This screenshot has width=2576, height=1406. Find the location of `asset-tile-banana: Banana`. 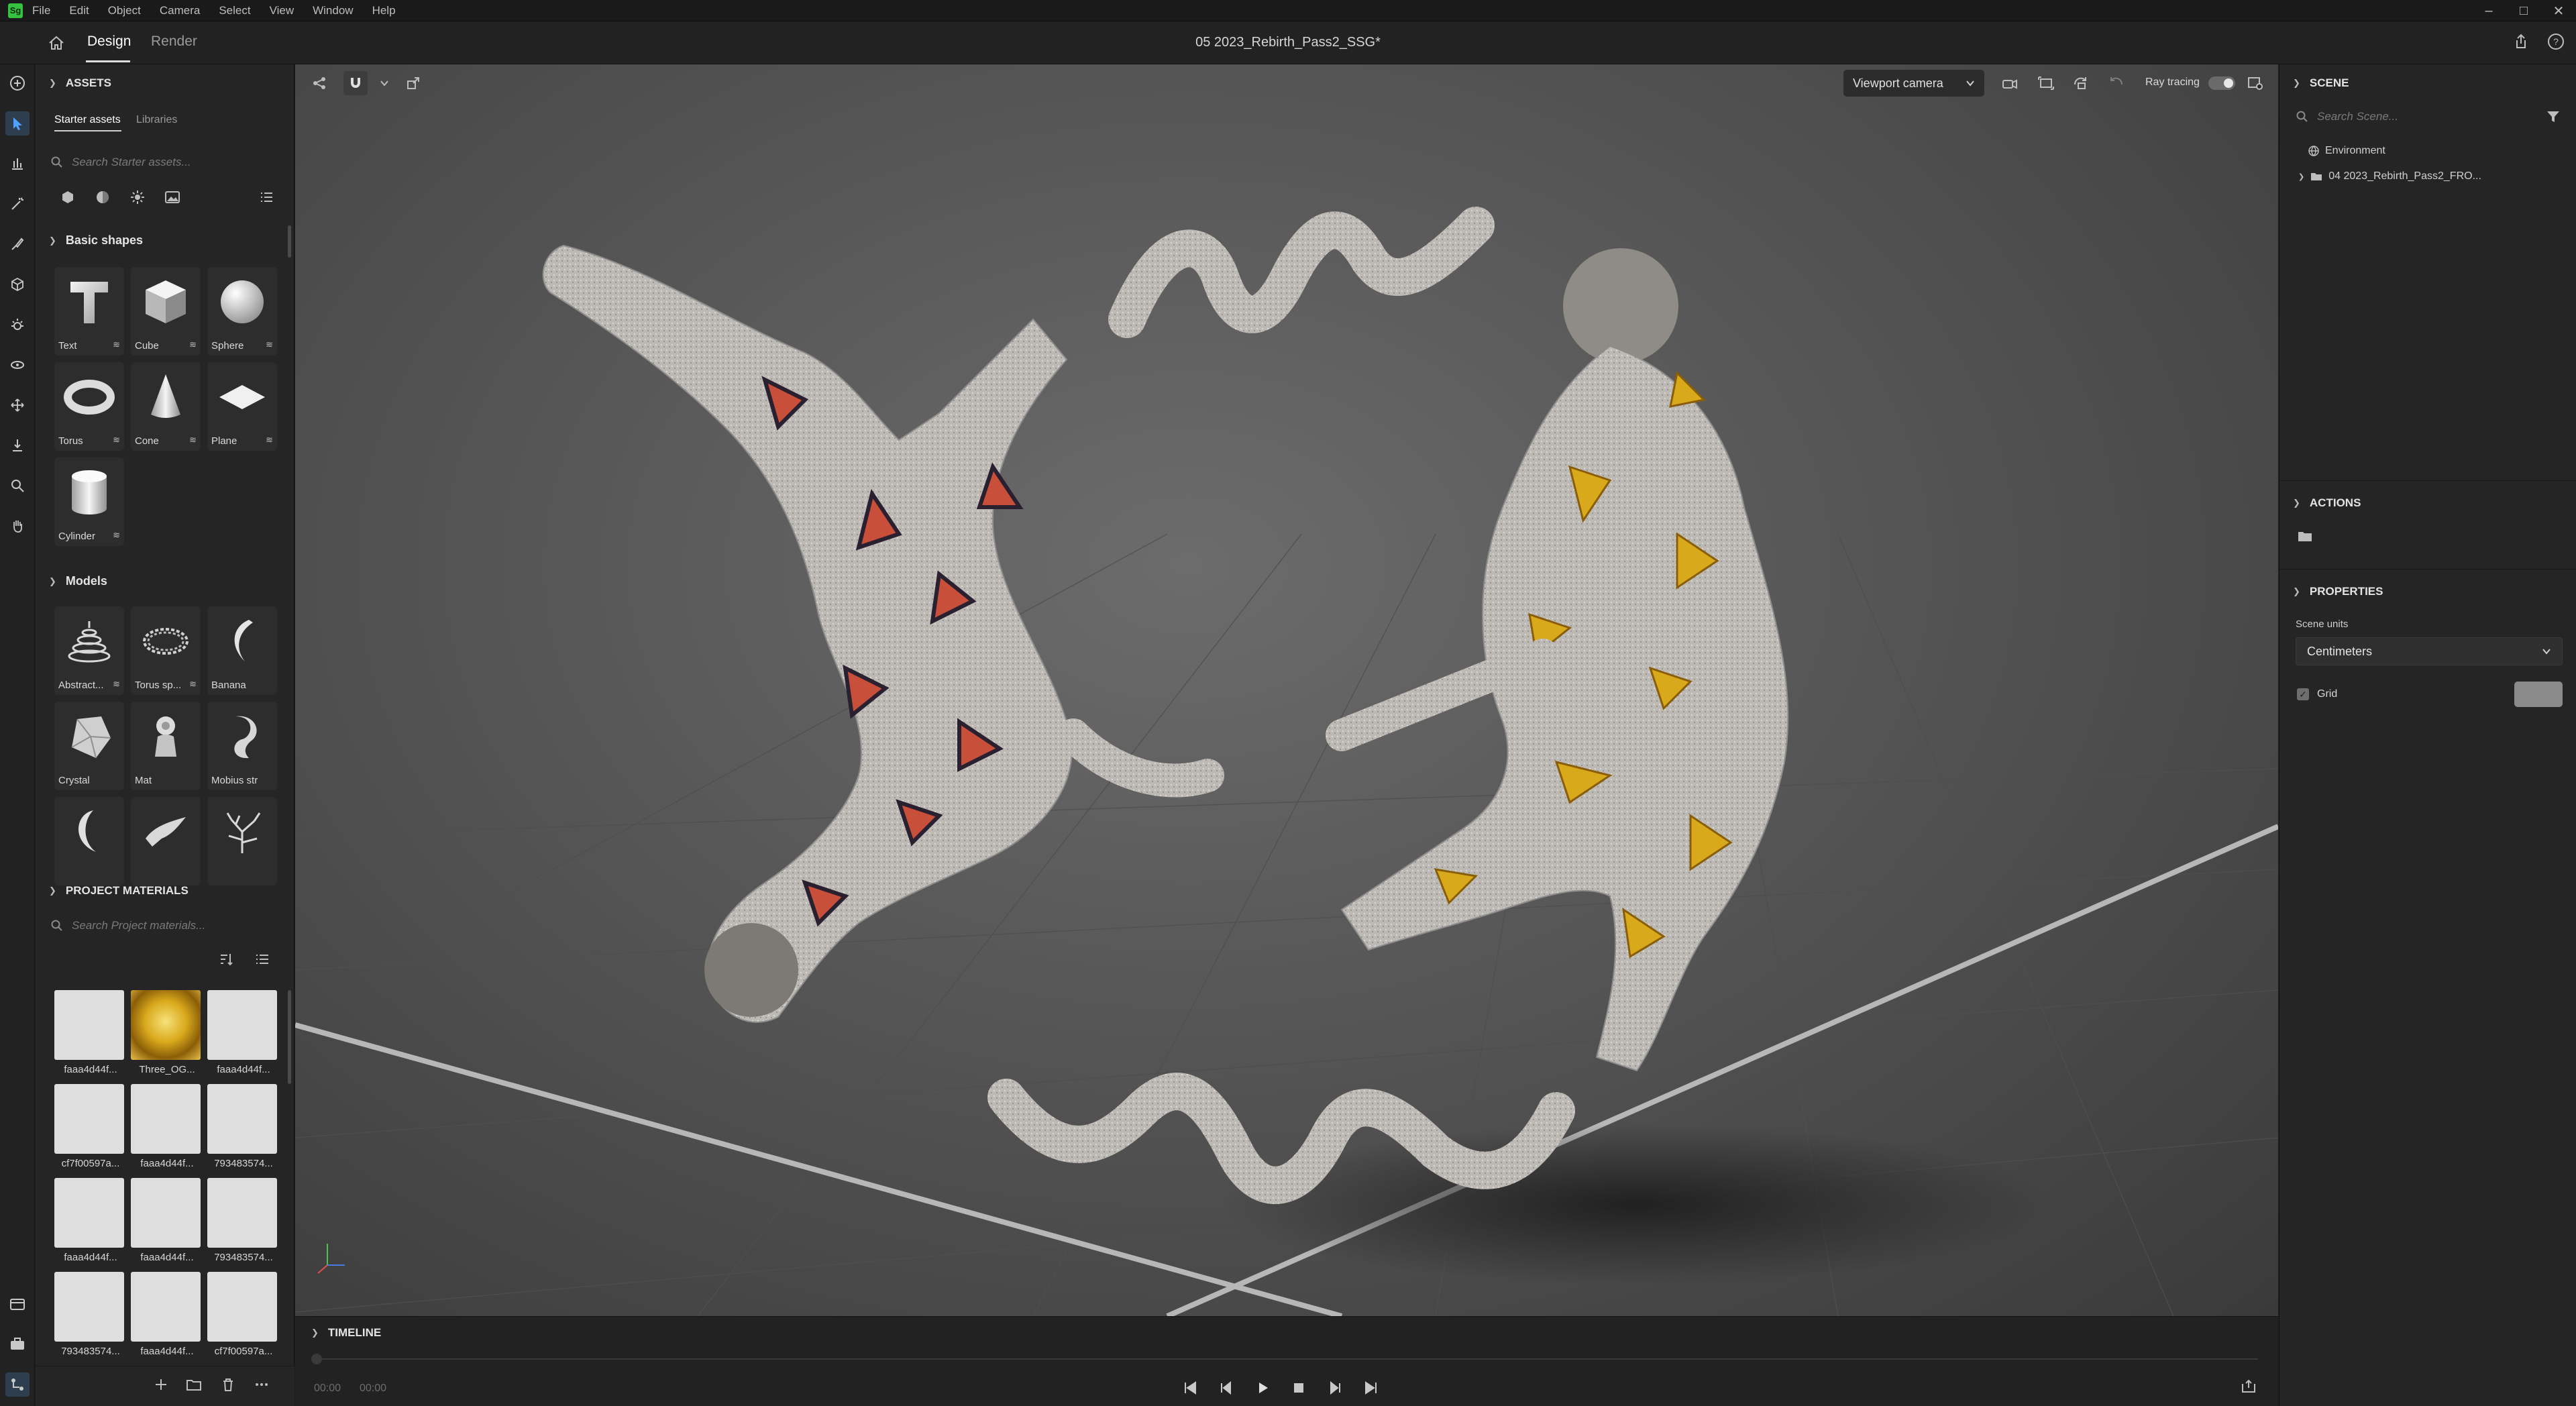

asset-tile-banana: Banana is located at coordinates (242, 650).